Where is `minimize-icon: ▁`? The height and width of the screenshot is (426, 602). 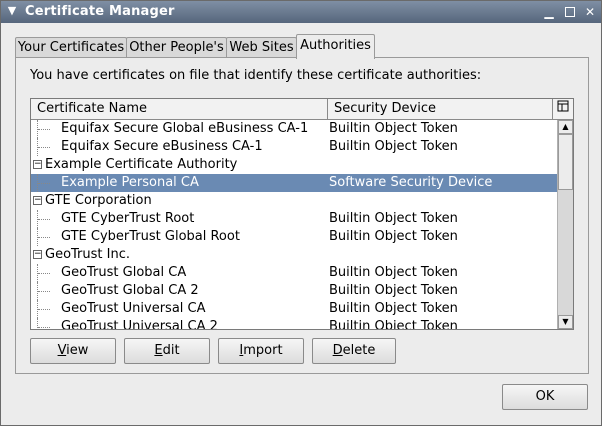 minimize-icon: ▁ is located at coordinates (549, 12).